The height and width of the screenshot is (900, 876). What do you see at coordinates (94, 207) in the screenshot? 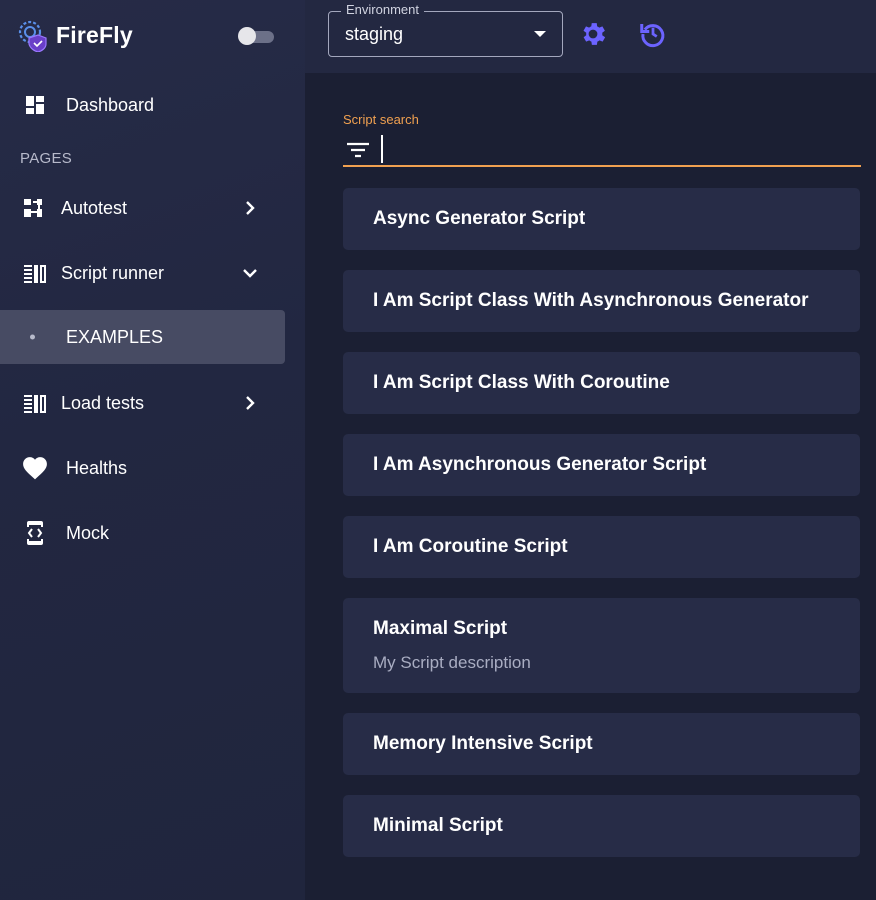
I see `sidebar-item-label: Autotest` at bounding box center [94, 207].